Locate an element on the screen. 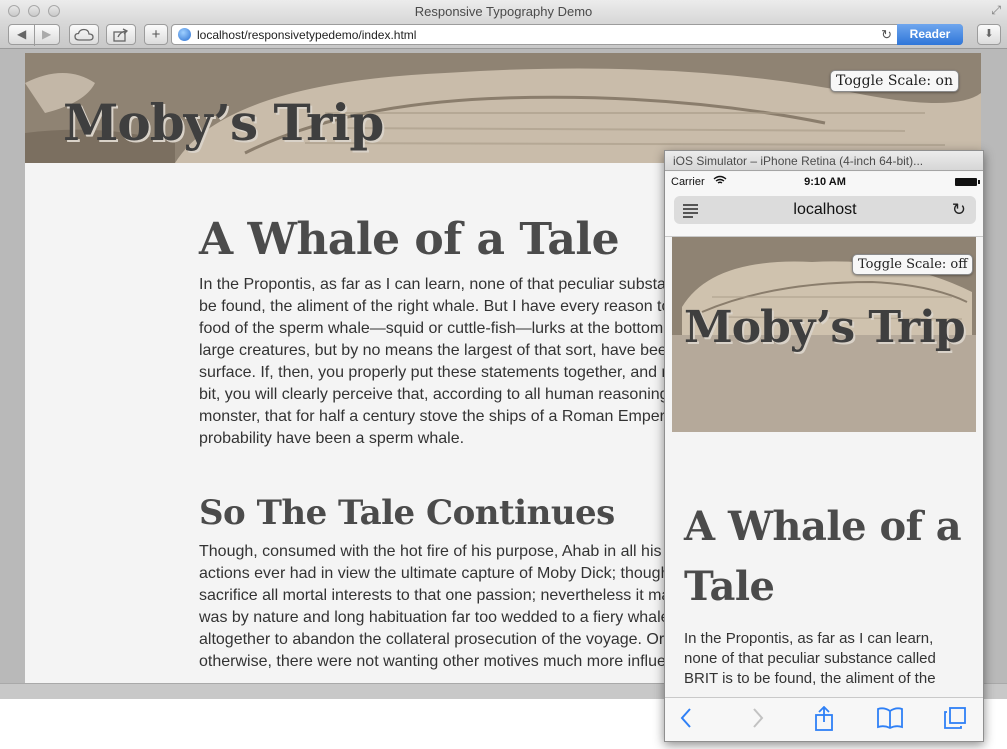 This screenshot has height=749, width=1007. ios-host-label: localhost is located at coordinates (825, 210).